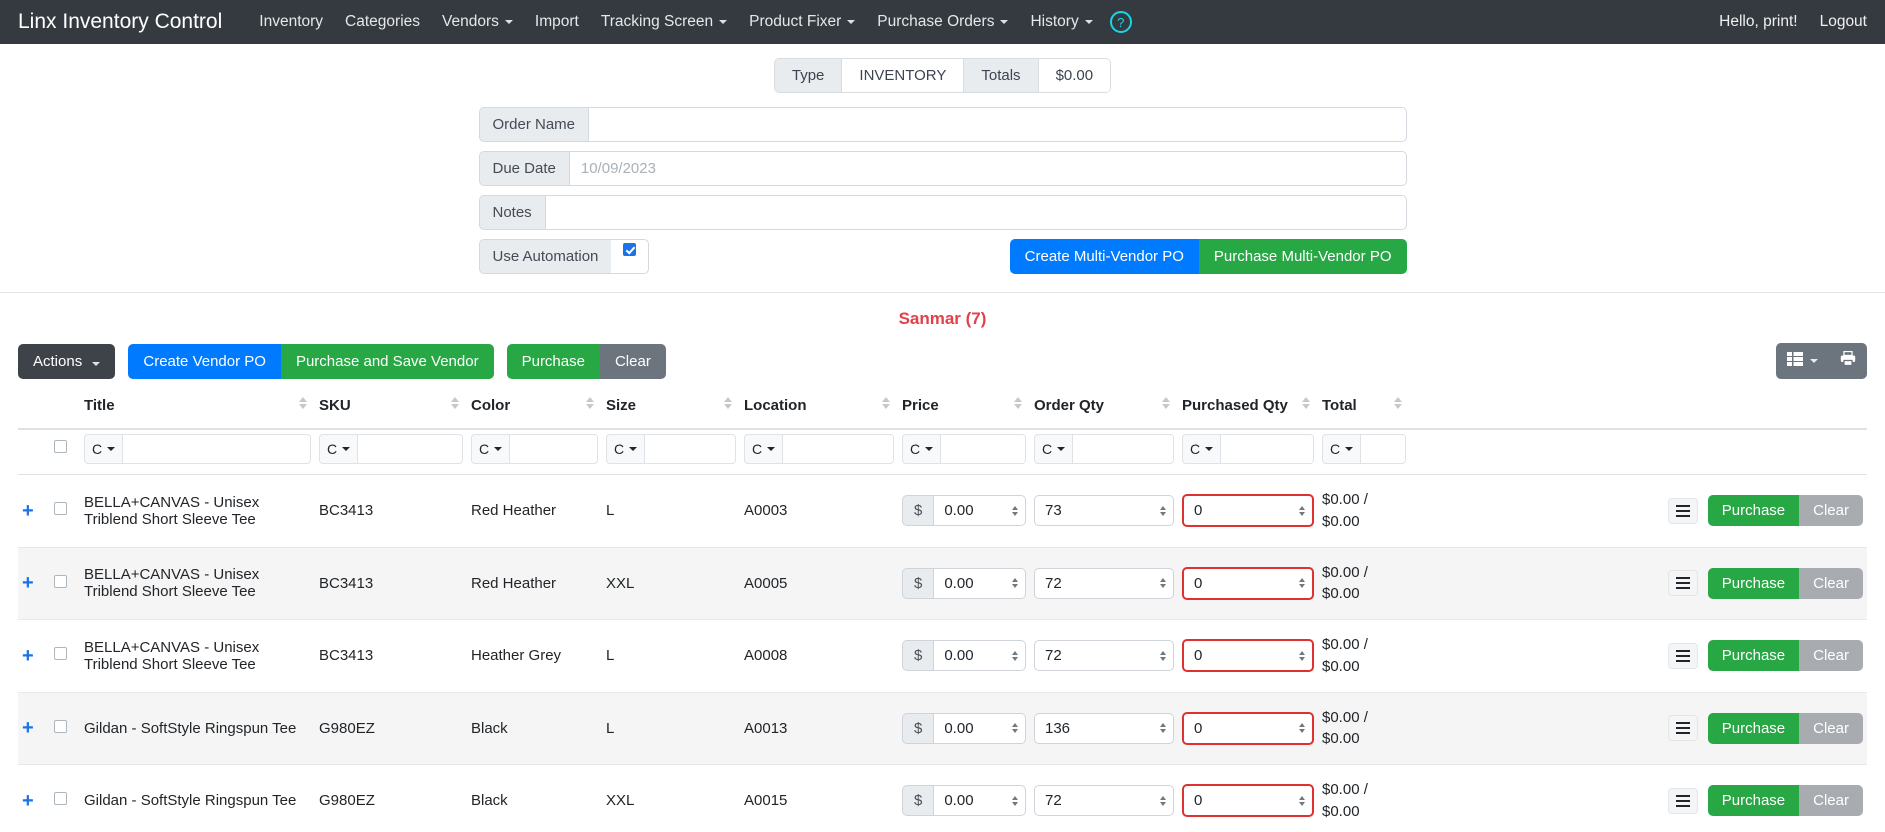 This screenshot has width=1885, height=832. I want to click on create-vendor-po-button: Create Vendor PO, so click(204, 361).